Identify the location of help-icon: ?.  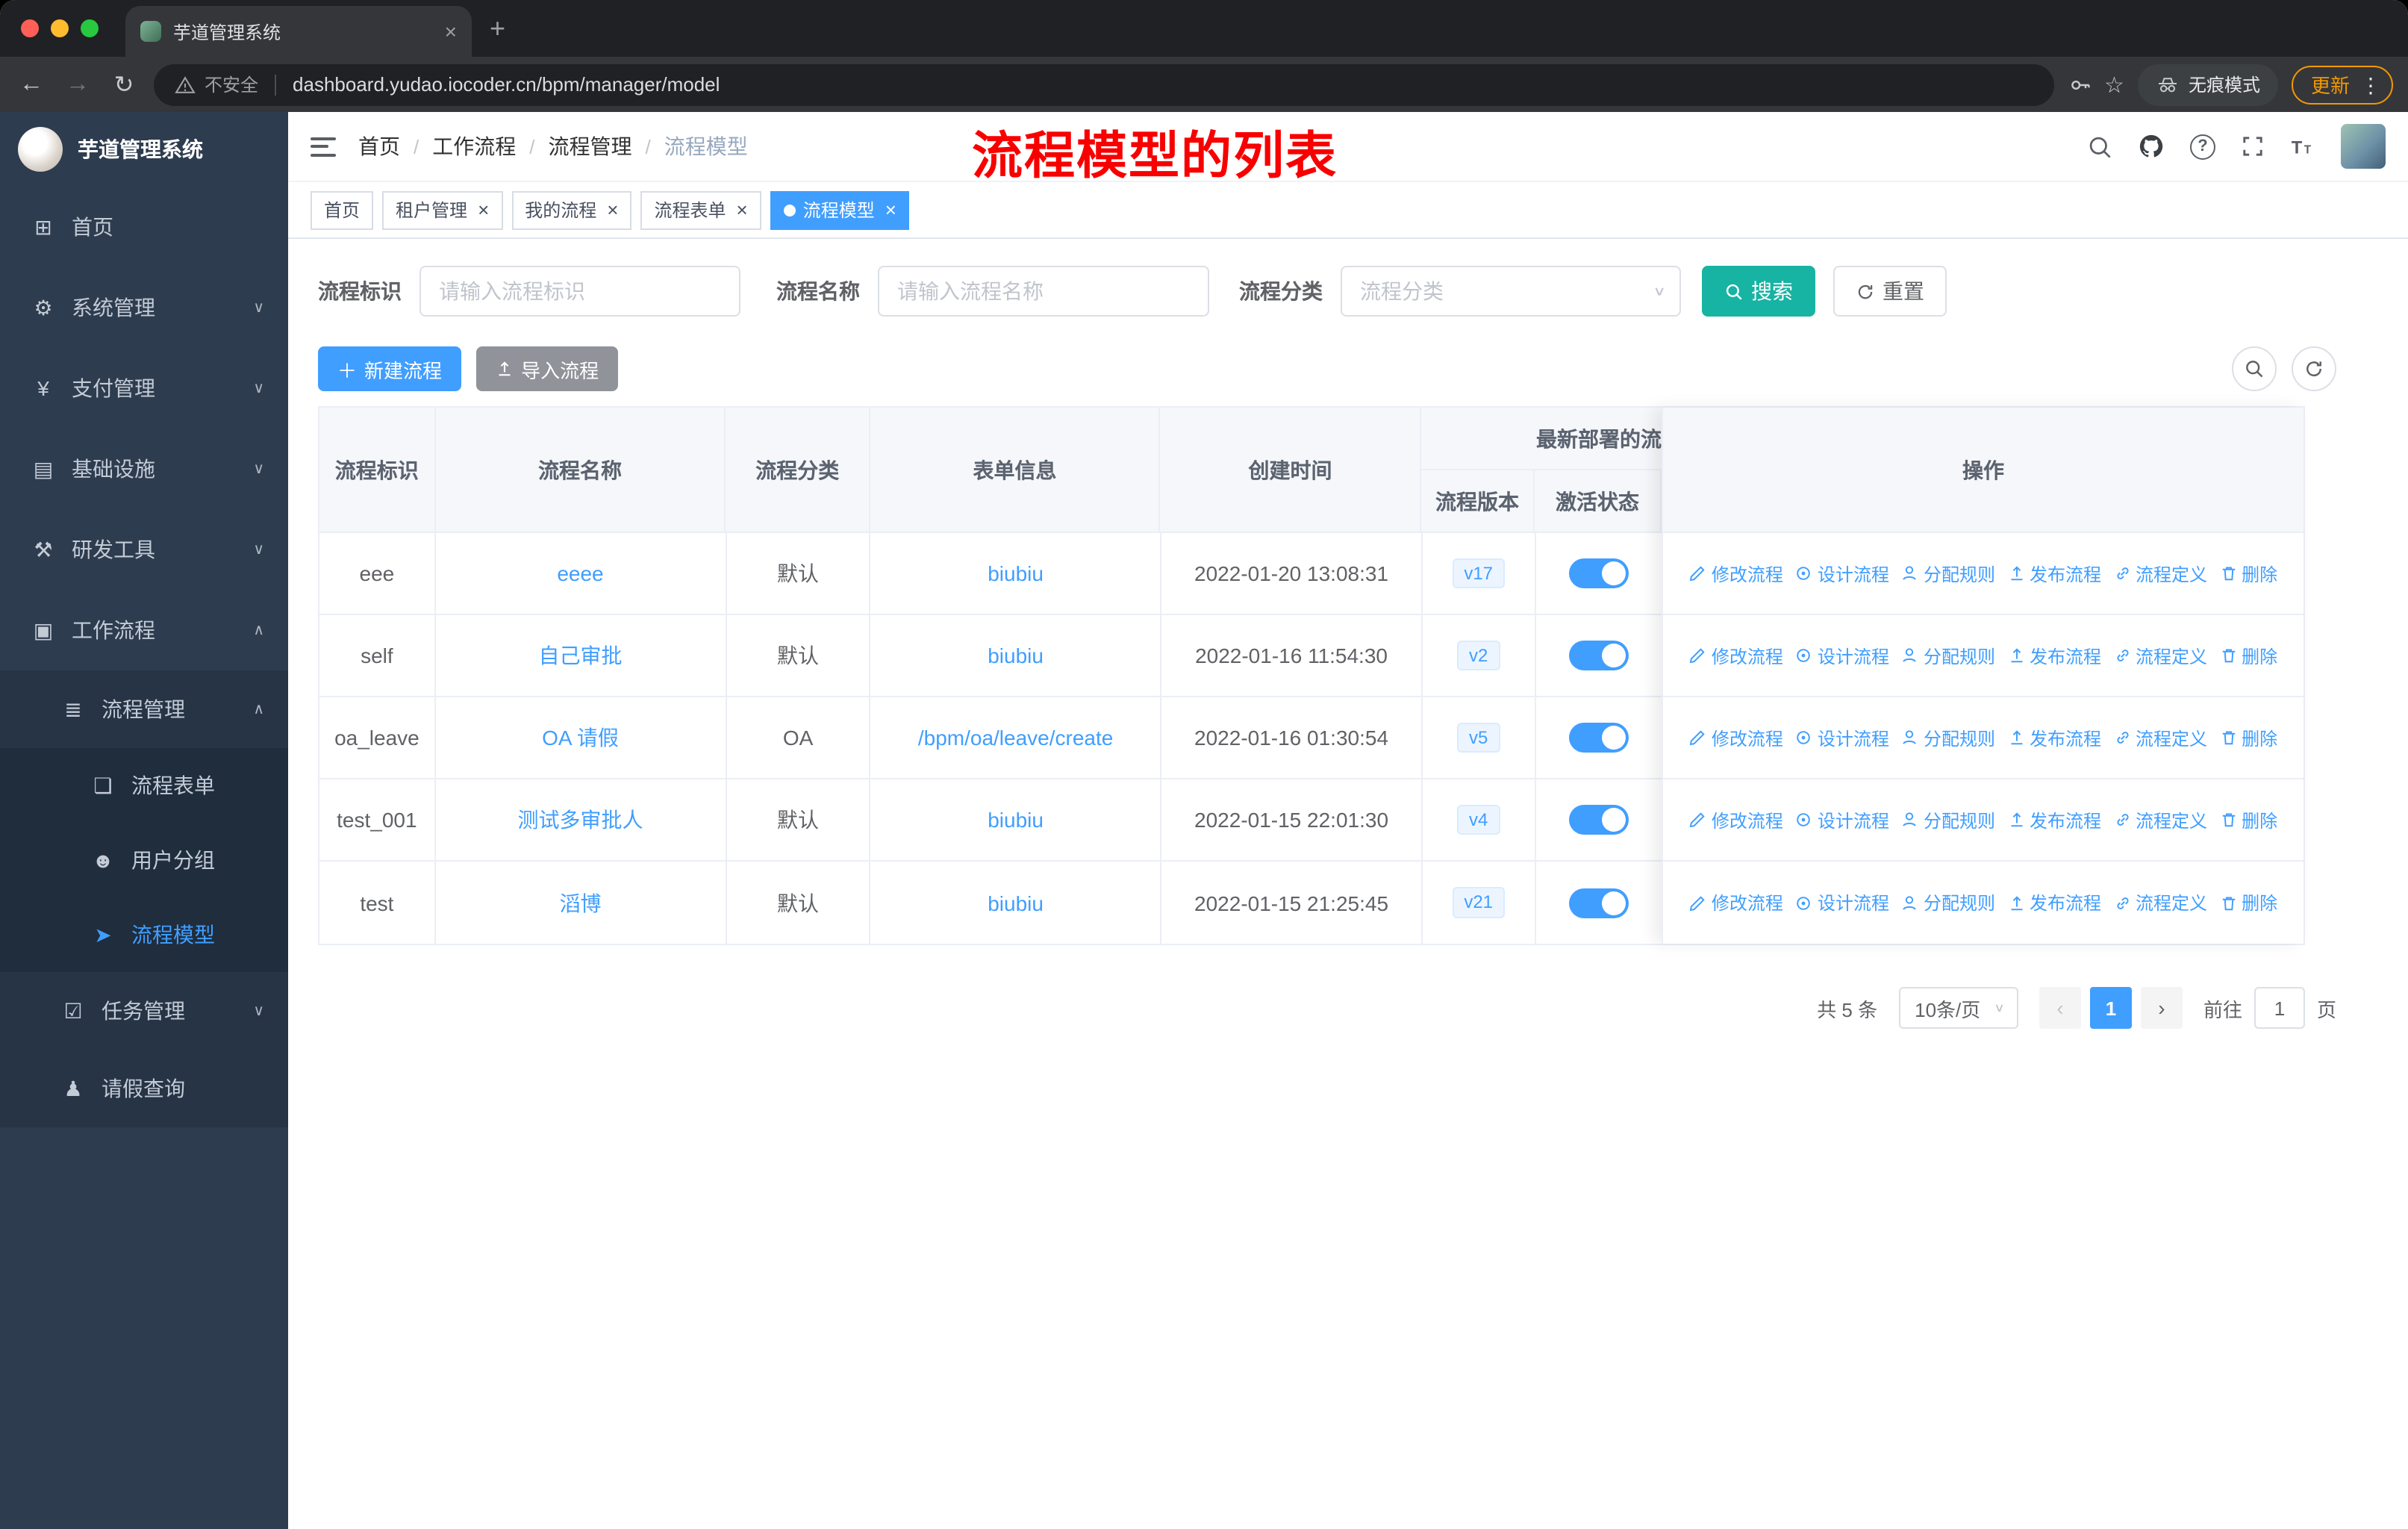
(2202, 146).